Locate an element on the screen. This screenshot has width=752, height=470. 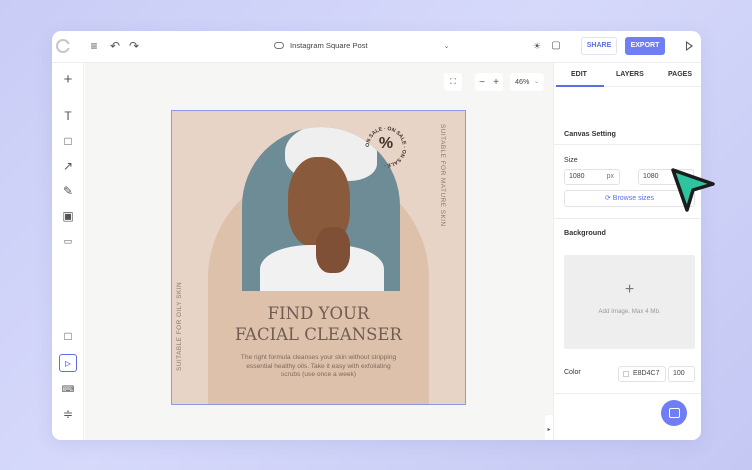
image-tool-icon: ▣ is located at coordinates (68, 216).